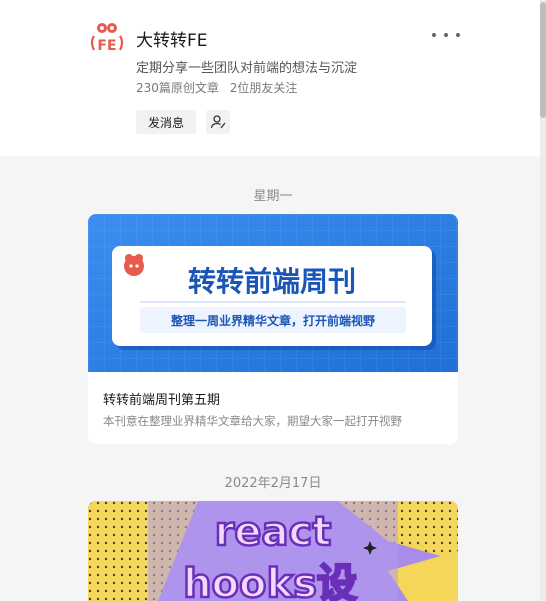 This screenshot has width=546, height=601. I want to click on article-card: react hooks设, so click(273, 551).